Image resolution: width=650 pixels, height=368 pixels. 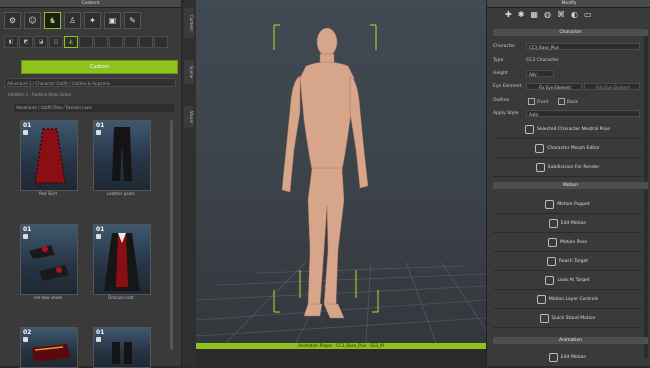 What do you see at coordinates (567, 300) in the screenshot?
I see `action-motion-layer: Motion Layer Controls` at bounding box center [567, 300].